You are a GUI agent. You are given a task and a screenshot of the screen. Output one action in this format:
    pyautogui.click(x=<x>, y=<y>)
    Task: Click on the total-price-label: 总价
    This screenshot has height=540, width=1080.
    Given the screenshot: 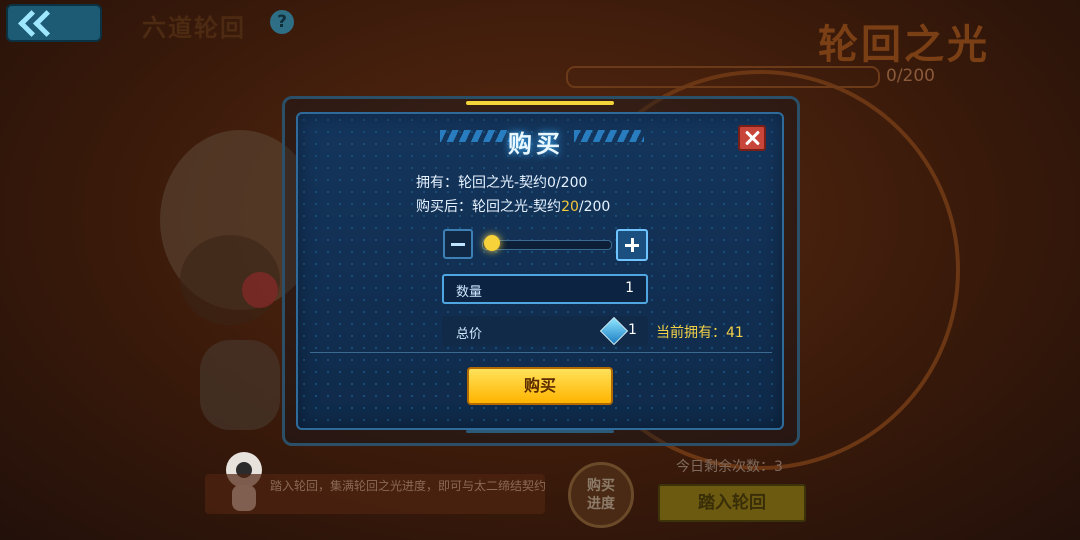 What is the action you would take?
    pyautogui.click(x=469, y=334)
    